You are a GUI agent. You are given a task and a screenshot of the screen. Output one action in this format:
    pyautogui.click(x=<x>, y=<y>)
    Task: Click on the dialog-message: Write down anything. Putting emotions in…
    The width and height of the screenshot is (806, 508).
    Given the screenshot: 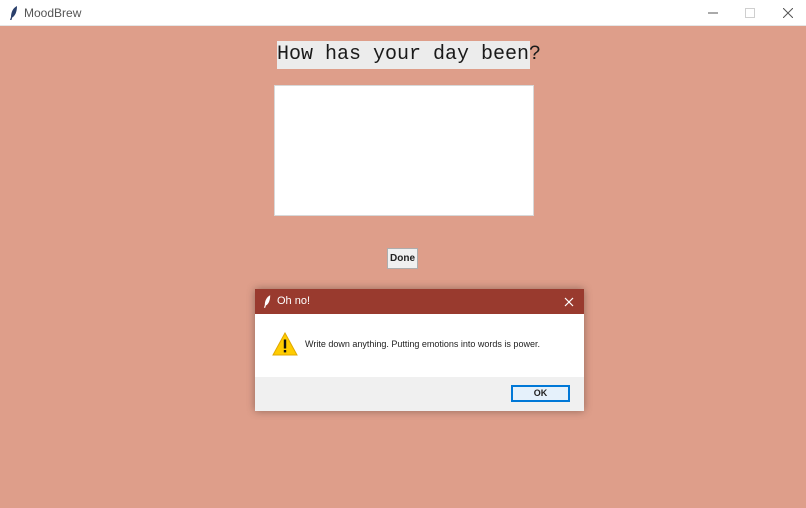 What is the action you would take?
    pyautogui.click(x=422, y=344)
    